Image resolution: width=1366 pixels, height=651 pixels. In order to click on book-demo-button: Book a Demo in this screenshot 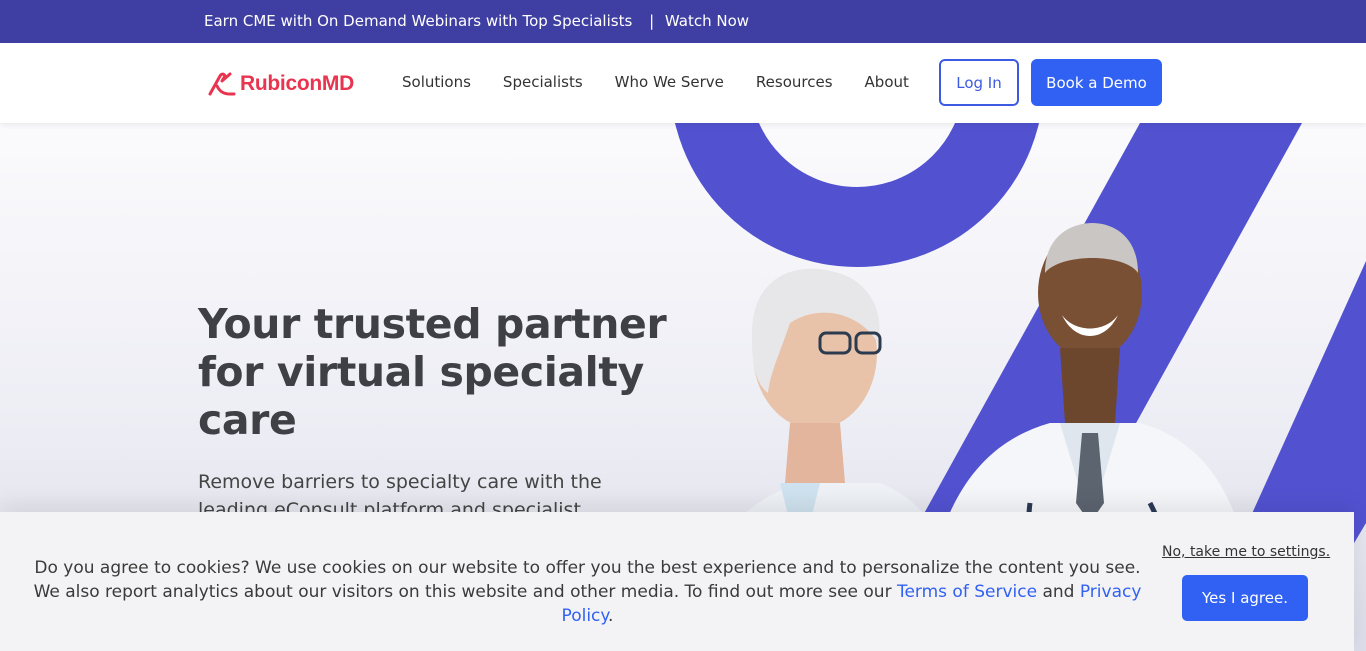, I will do `click(1096, 82)`.